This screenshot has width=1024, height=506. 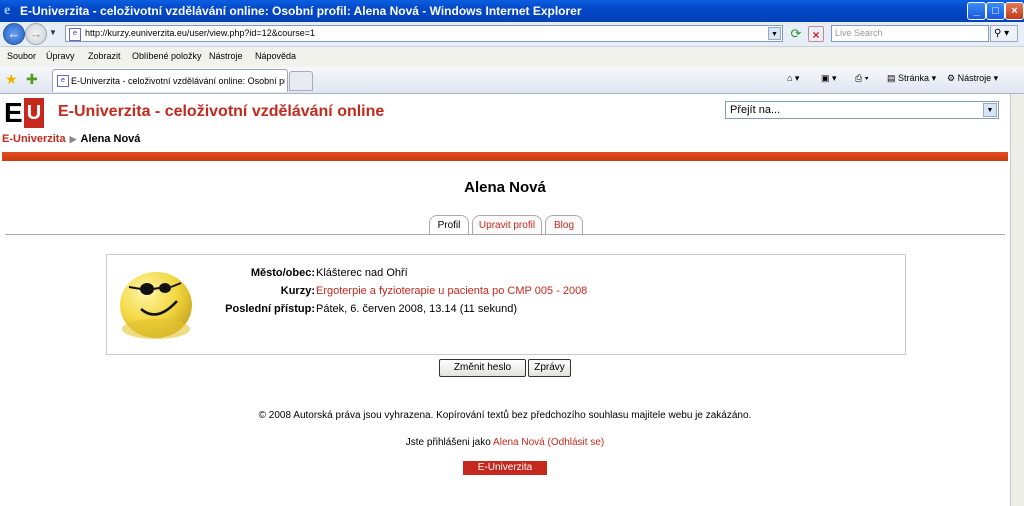 I want to click on search-button: ⚲ ▾, so click(x=1004, y=33).